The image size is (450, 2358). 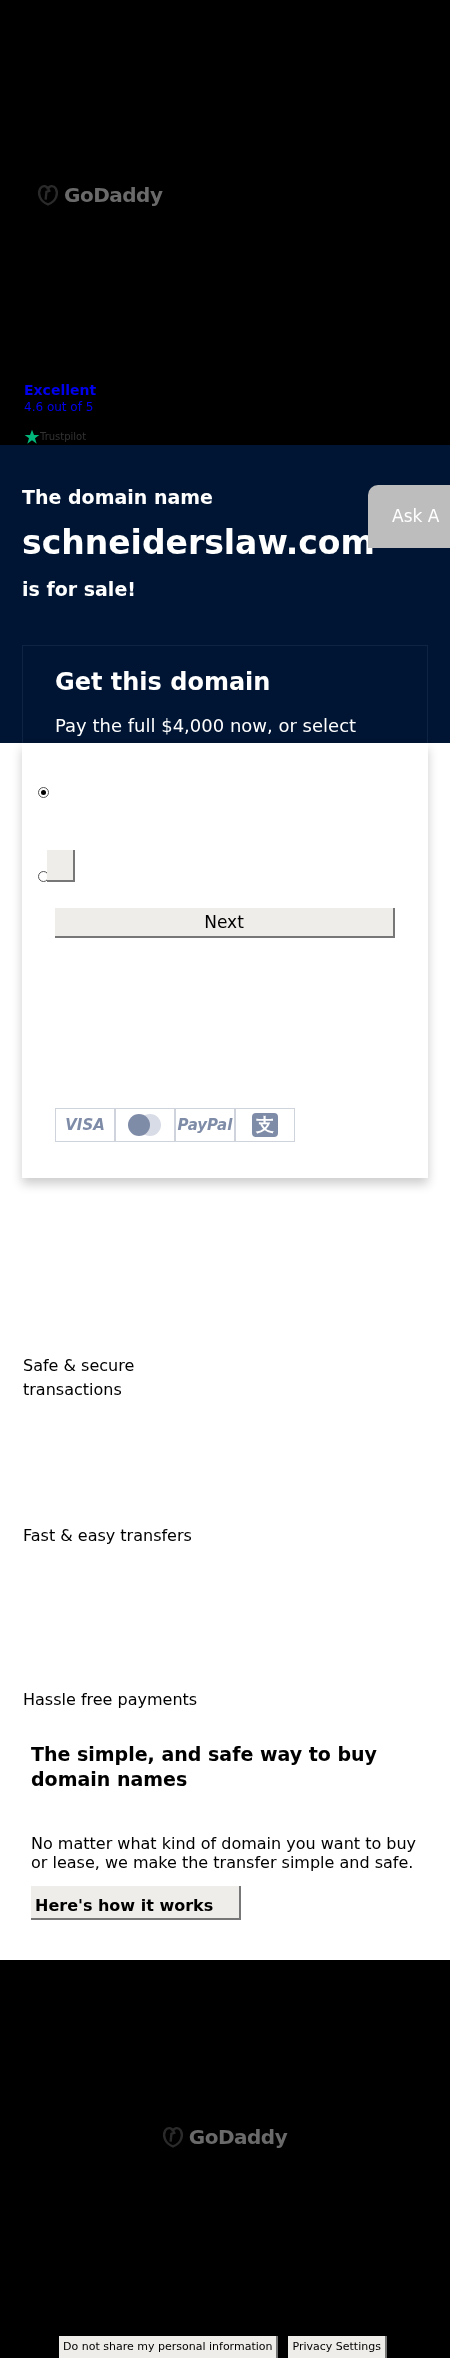 I want to click on option-button, so click(x=61, y=866).